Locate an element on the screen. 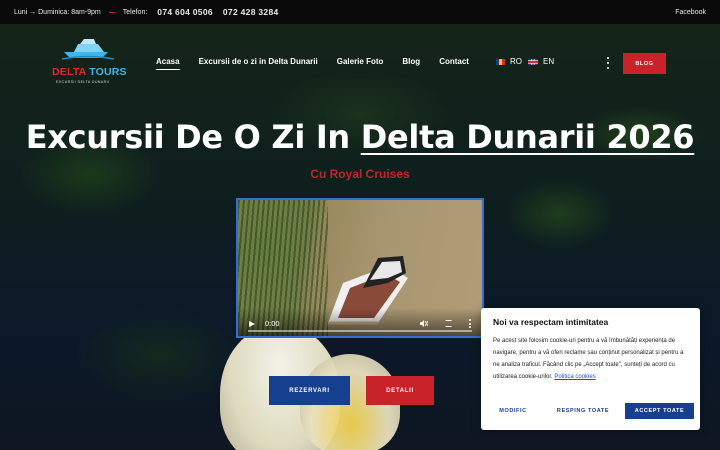 The image size is (720, 450). cookie-policy-link: Politica cookies is located at coordinates (574, 377).